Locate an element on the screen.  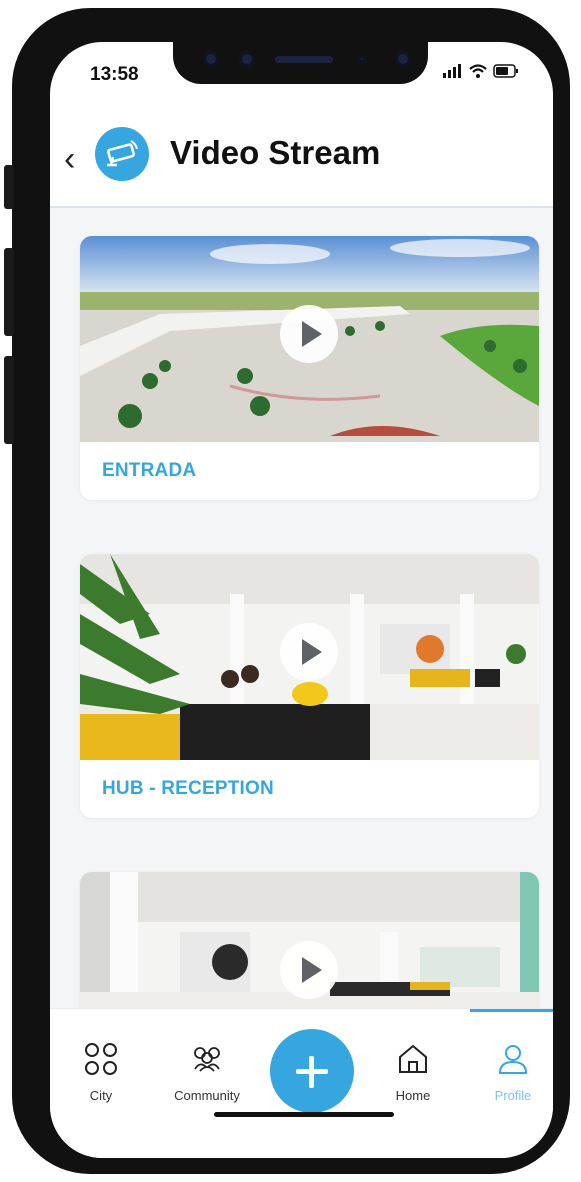
bottom-tab-bar: City Community Home Profile is located at coordinates (301, 1083).